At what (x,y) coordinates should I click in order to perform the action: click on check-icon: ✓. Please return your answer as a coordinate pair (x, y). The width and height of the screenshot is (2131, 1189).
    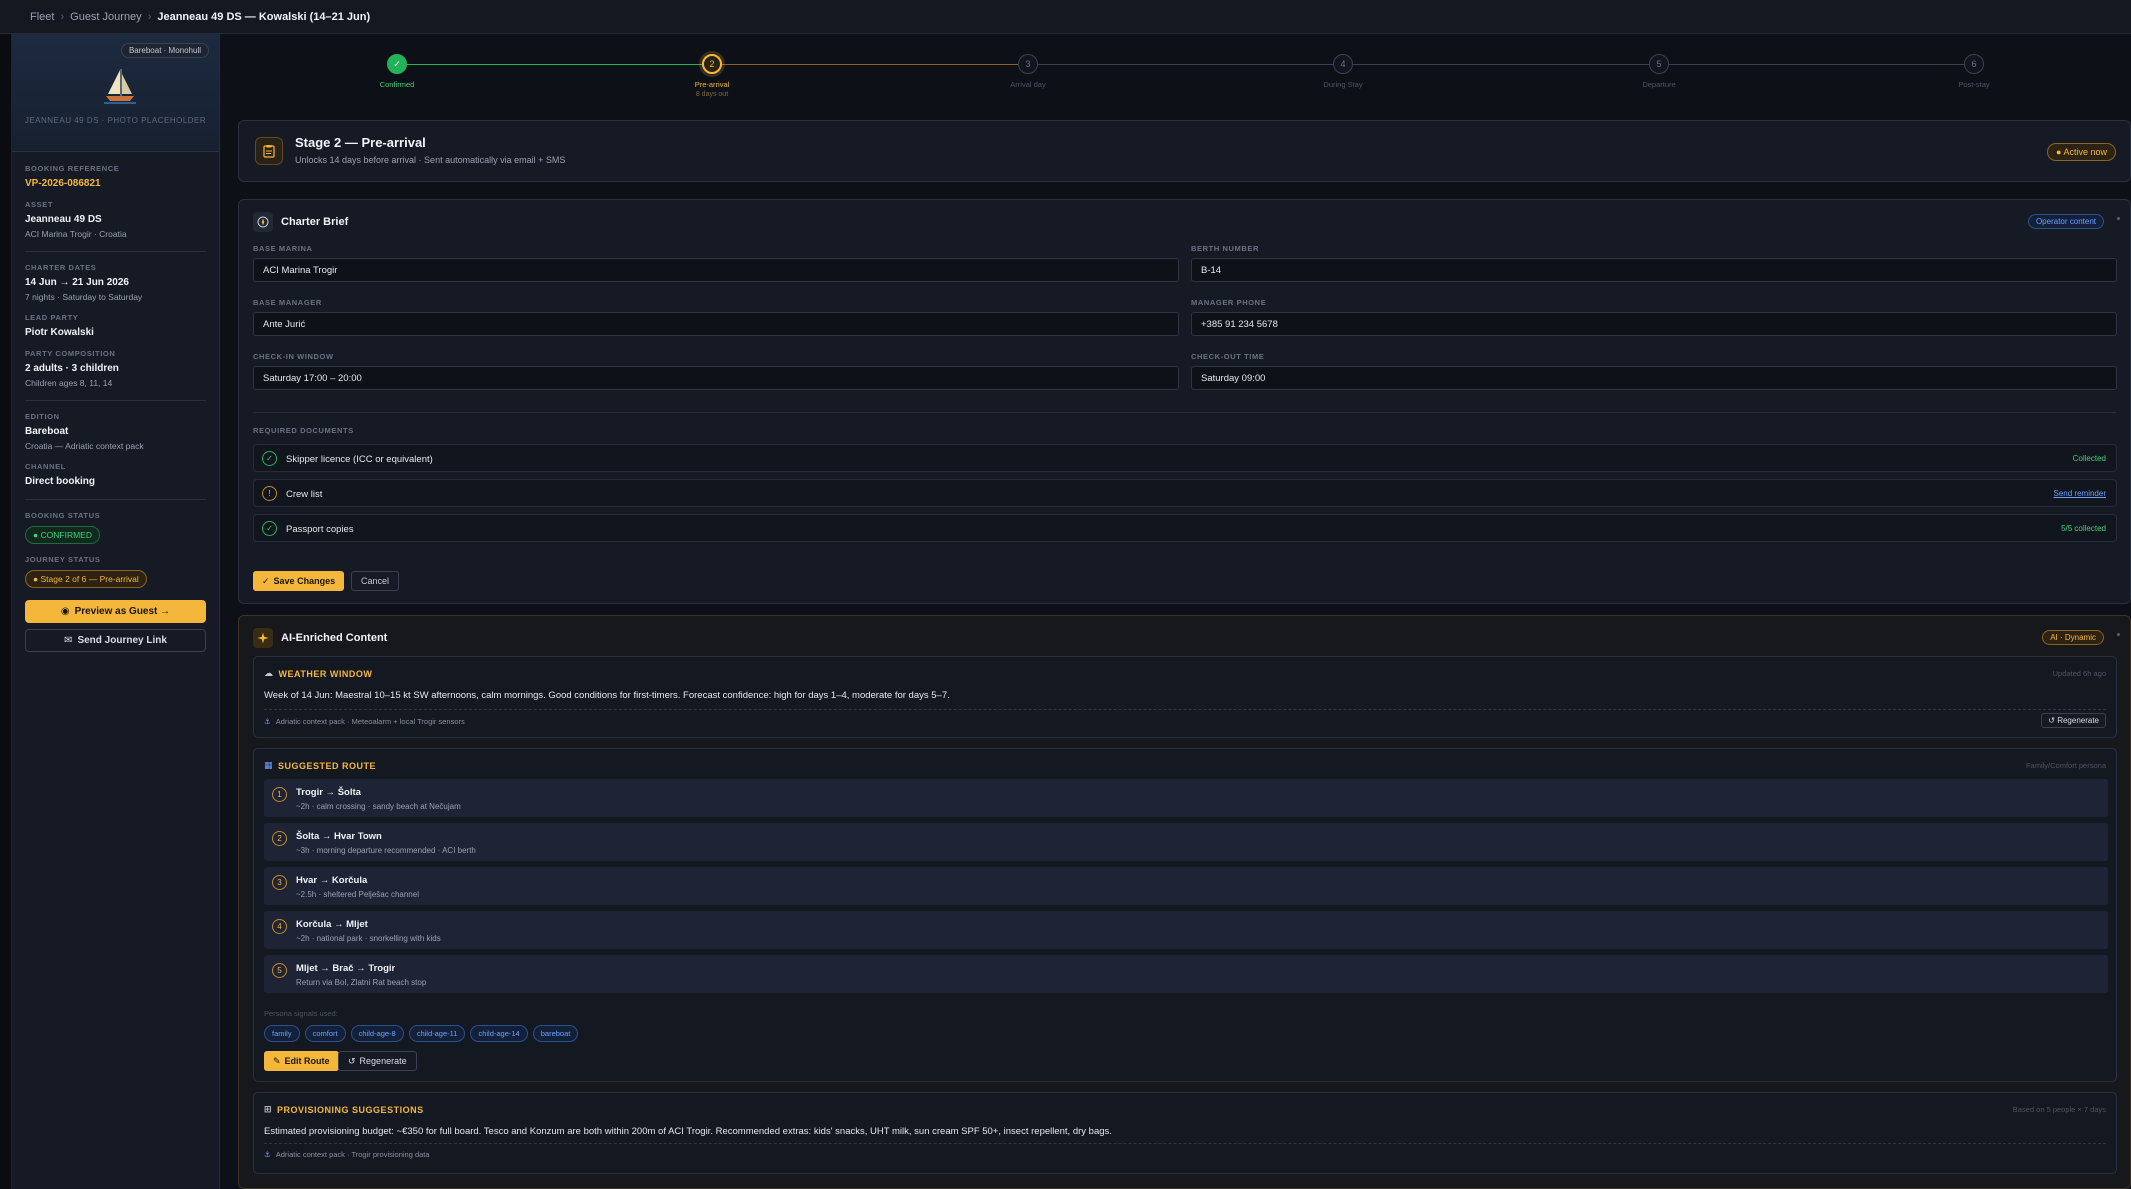
    Looking at the image, I should click on (397, 64).